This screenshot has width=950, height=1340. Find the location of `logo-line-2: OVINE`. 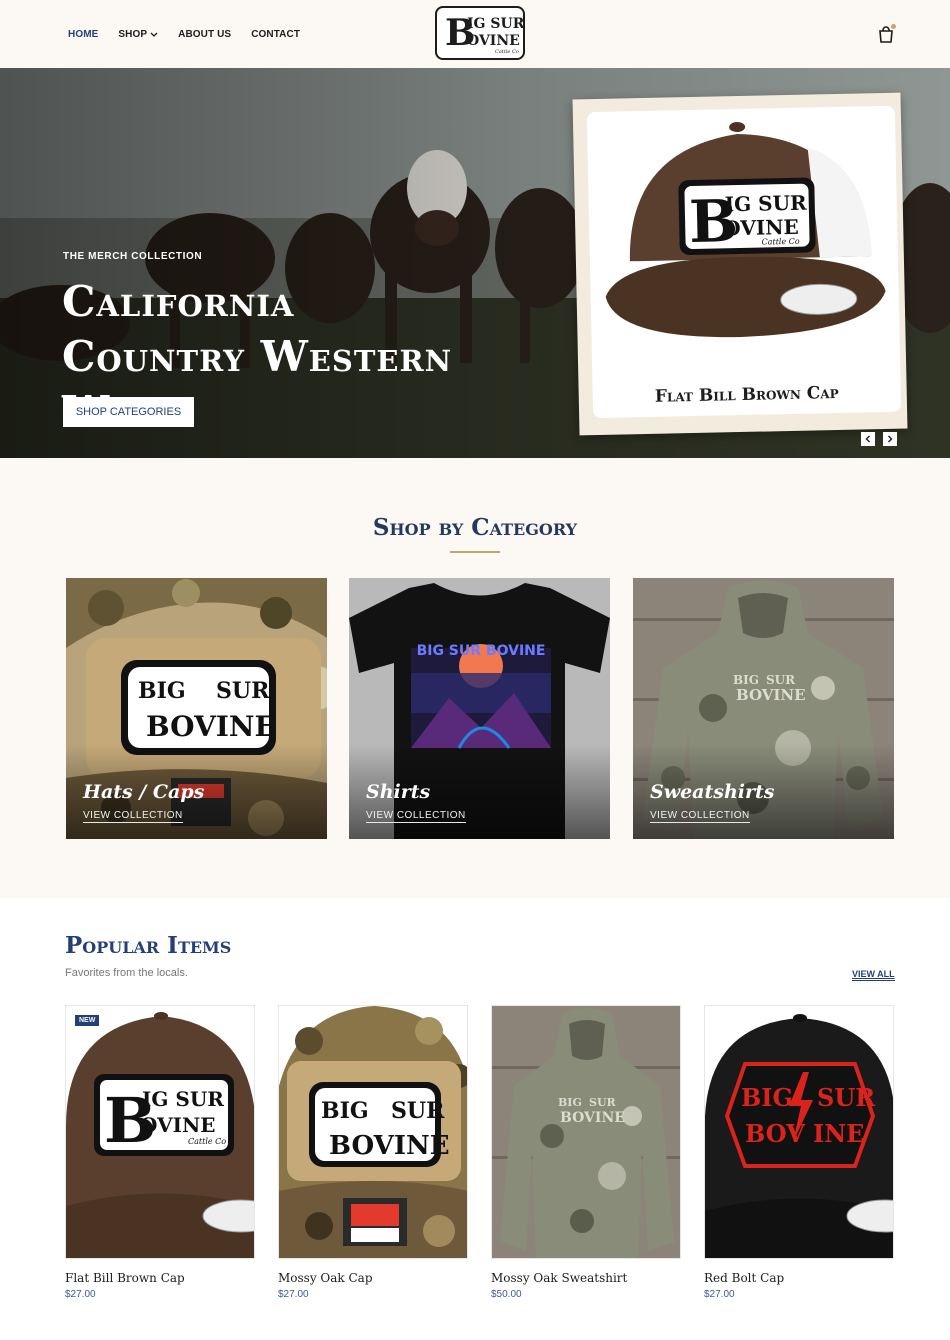

logo-line-2: OVINE is located at coordinates (493, 41).